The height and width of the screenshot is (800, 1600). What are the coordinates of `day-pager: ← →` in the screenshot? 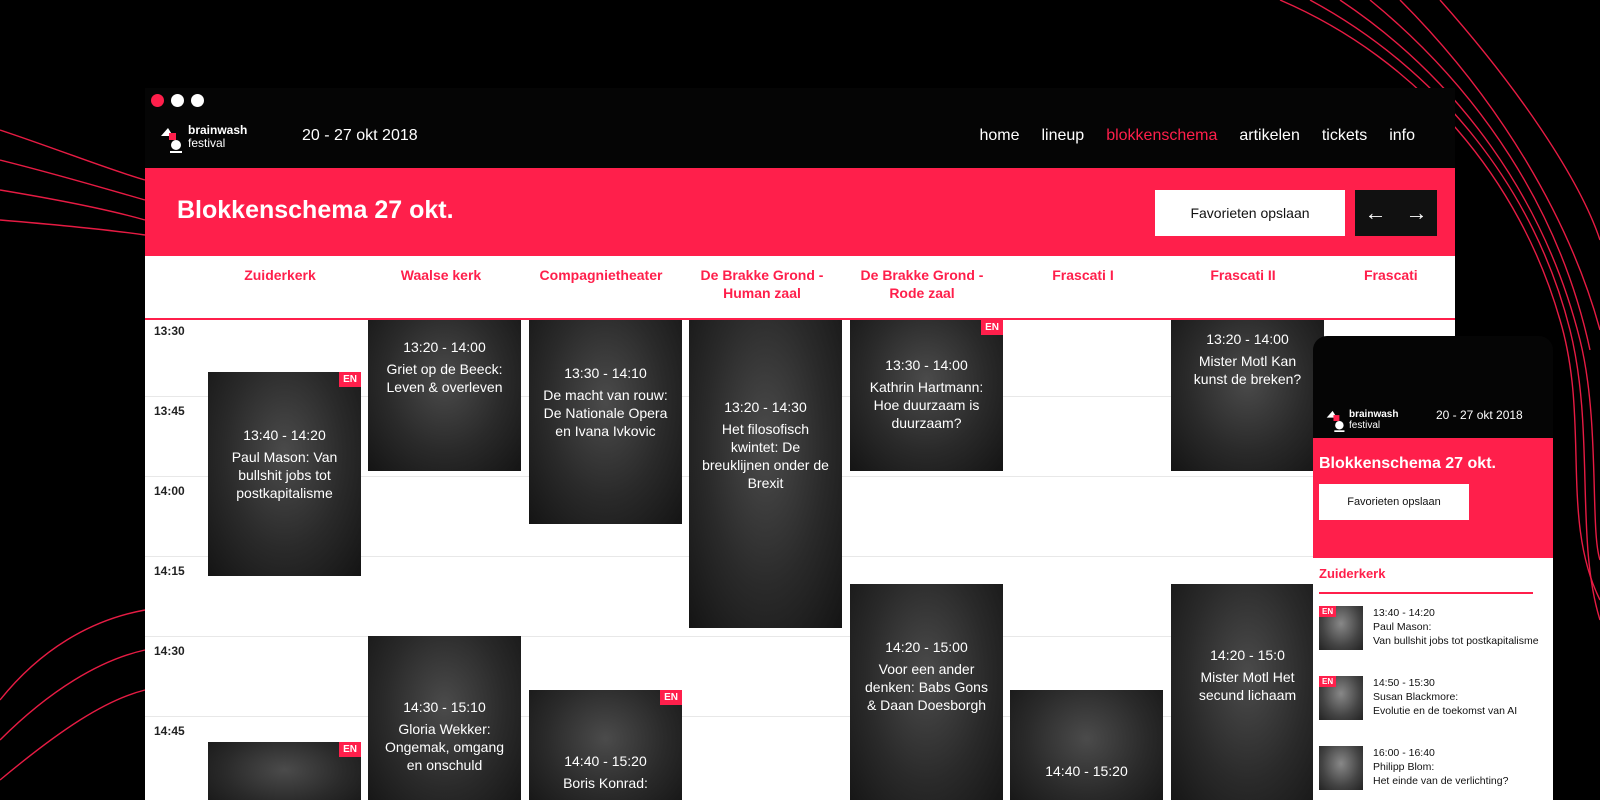 It's located at (1396, 213).